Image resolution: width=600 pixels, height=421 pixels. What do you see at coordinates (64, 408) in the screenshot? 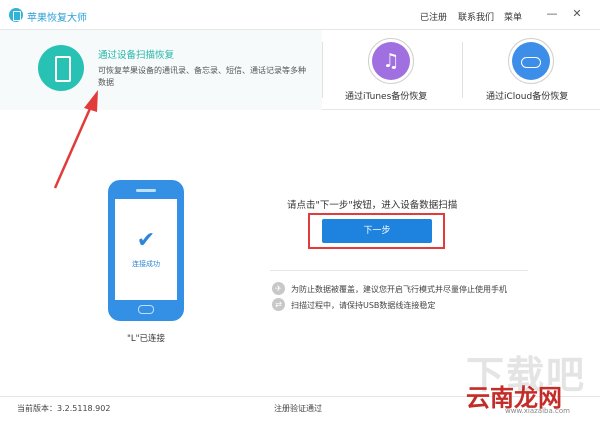
I see `version-label: 当前版本：3.2.5118.902` at bounding box center [64, 408].